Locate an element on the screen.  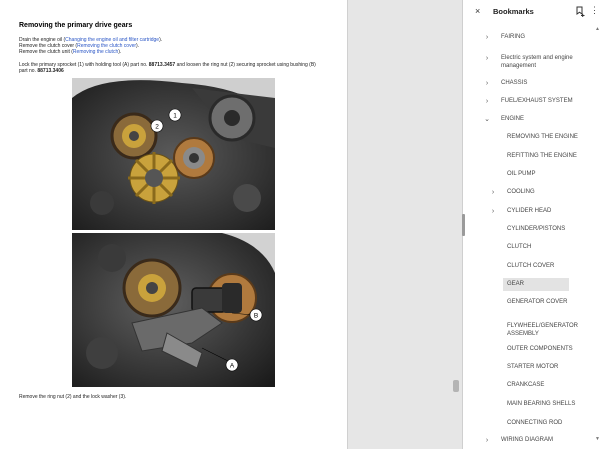
part-number-bushing: 88713.3406 is located at coordinates (50, 71).